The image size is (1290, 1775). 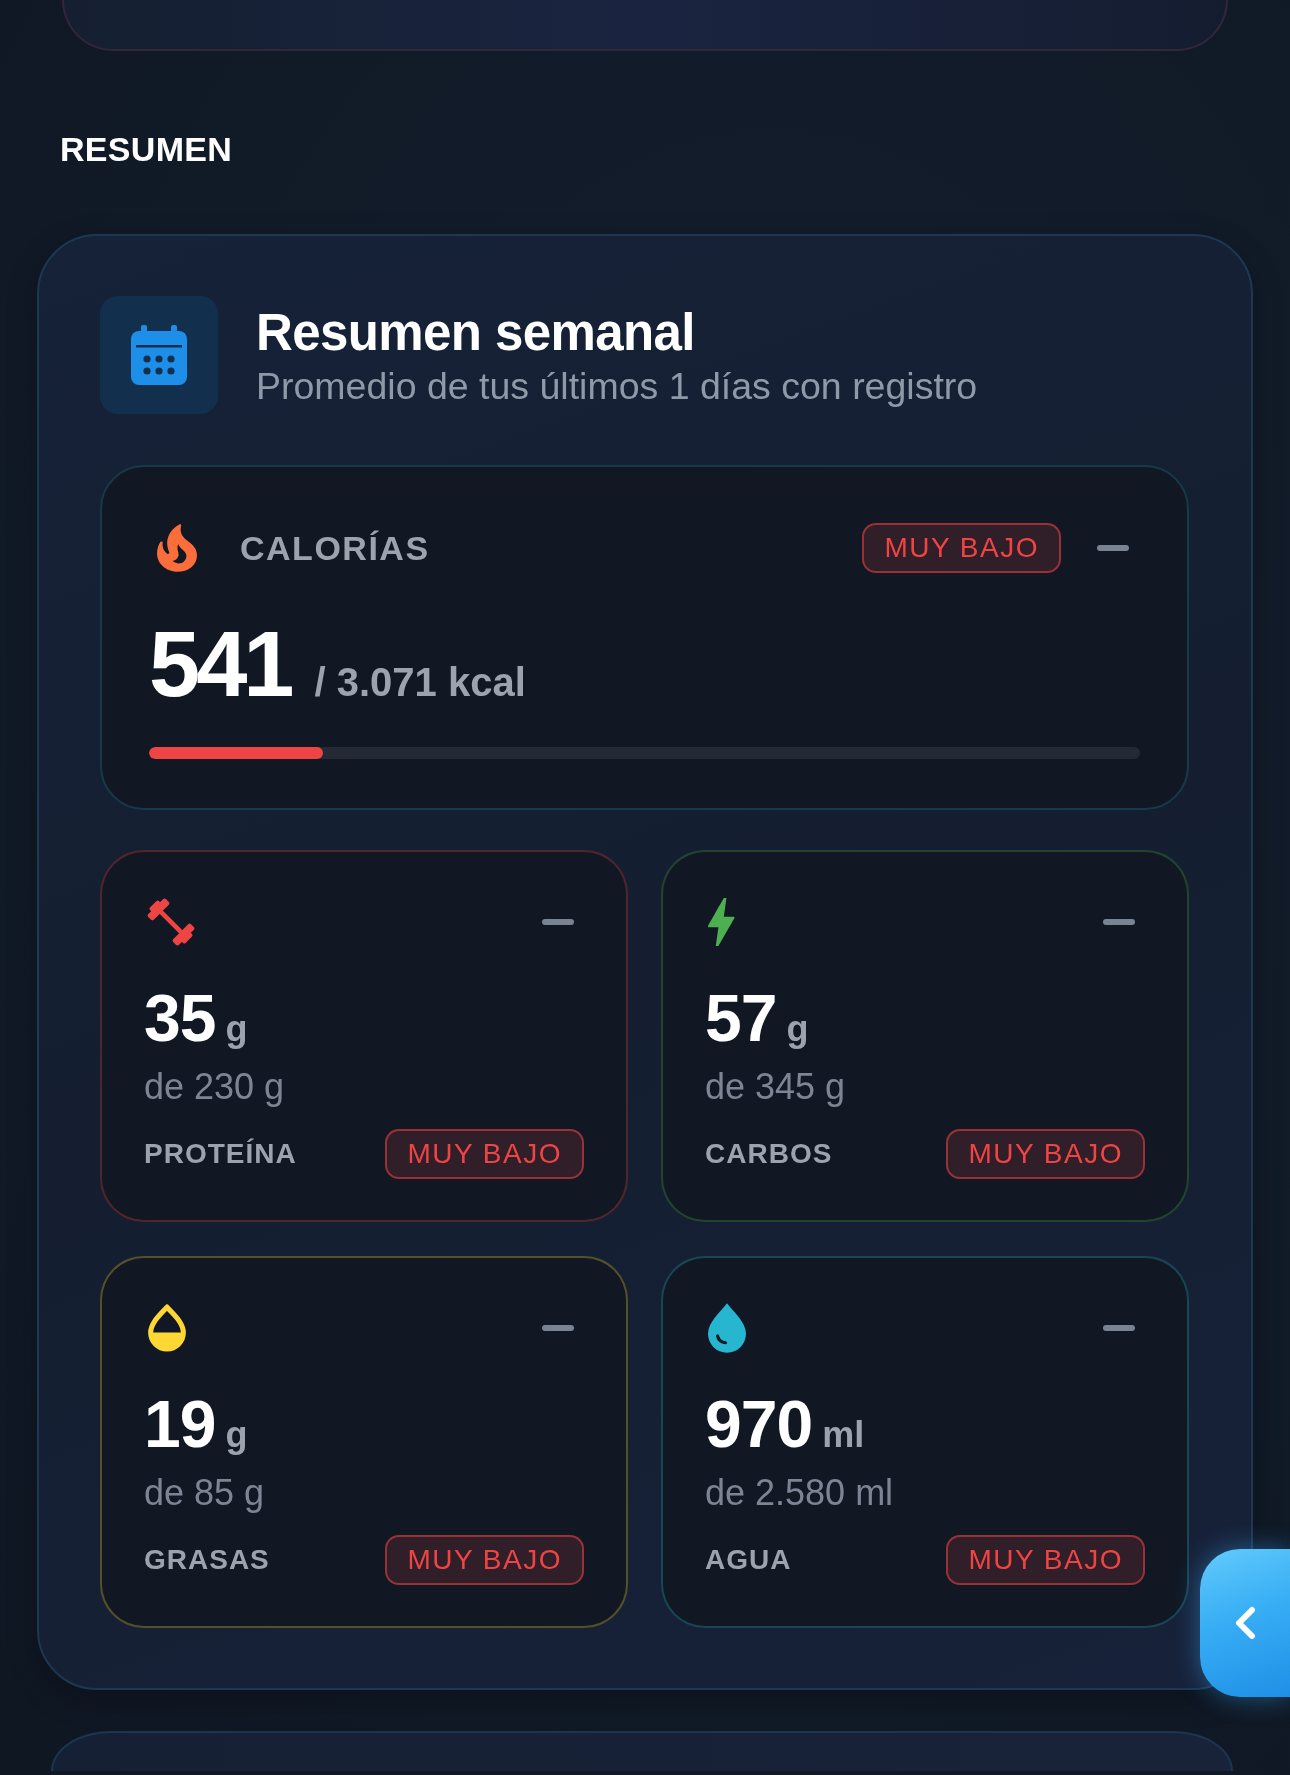 I want to click on metric-value: 19, so click(x=180, y=1424).